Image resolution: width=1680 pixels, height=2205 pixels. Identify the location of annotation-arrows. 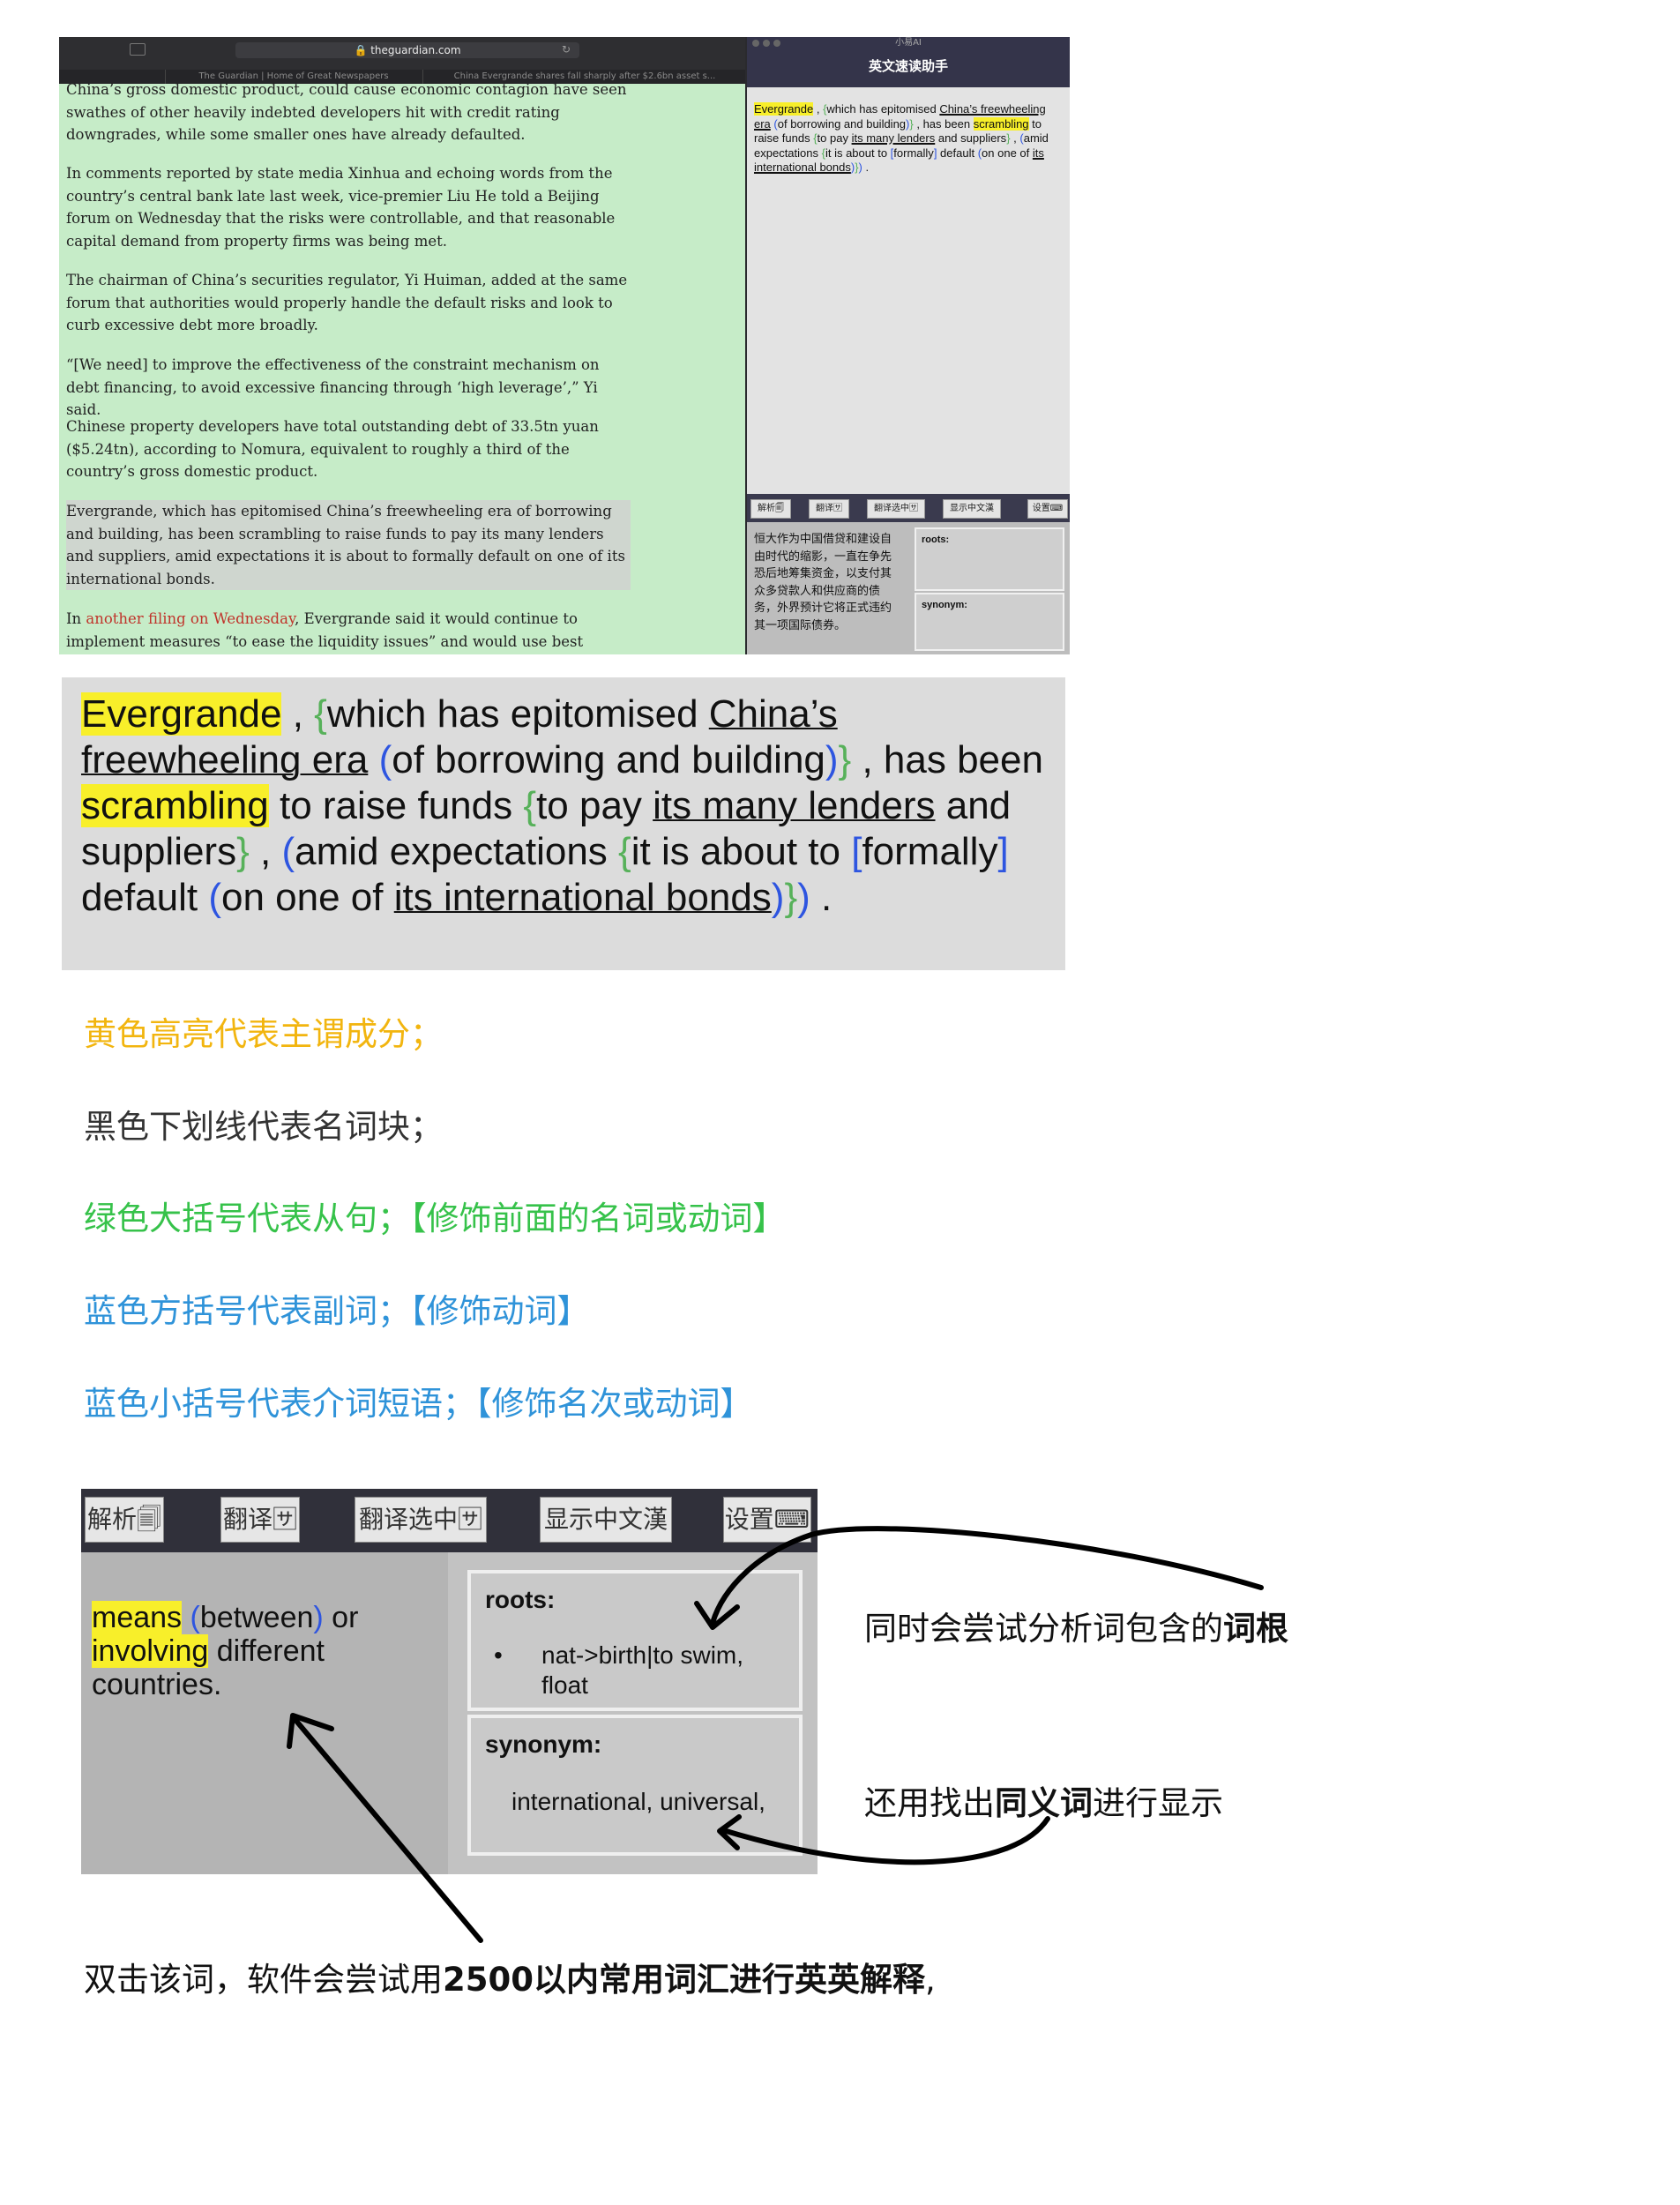
(775, 1734).